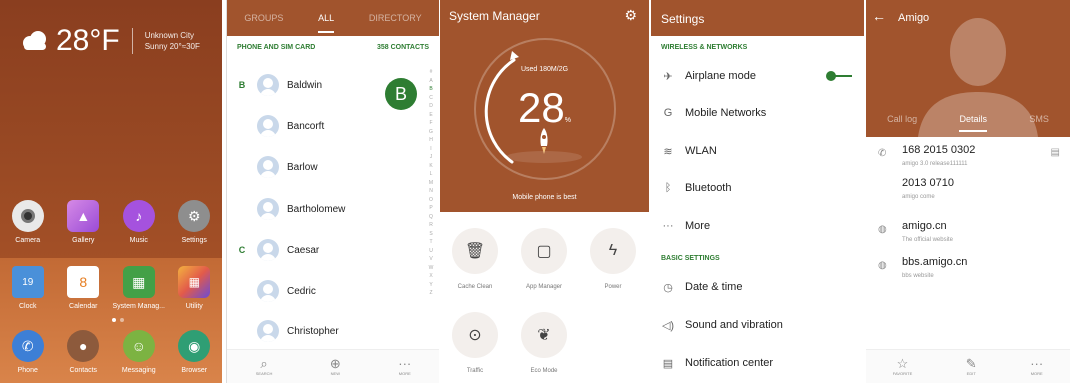  I want to click on alphabet-letter: R, so click(431, 225).